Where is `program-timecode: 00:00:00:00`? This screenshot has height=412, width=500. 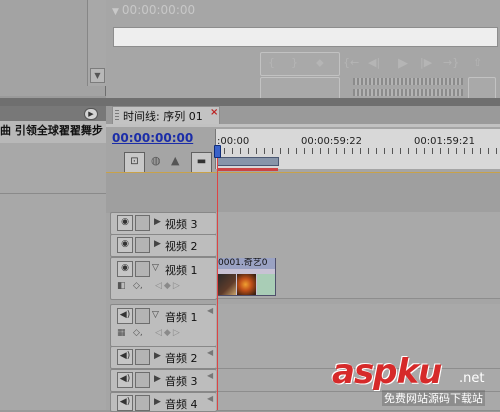
program-timecode: 00:00:00:00 is located at coordinates (158, 10).